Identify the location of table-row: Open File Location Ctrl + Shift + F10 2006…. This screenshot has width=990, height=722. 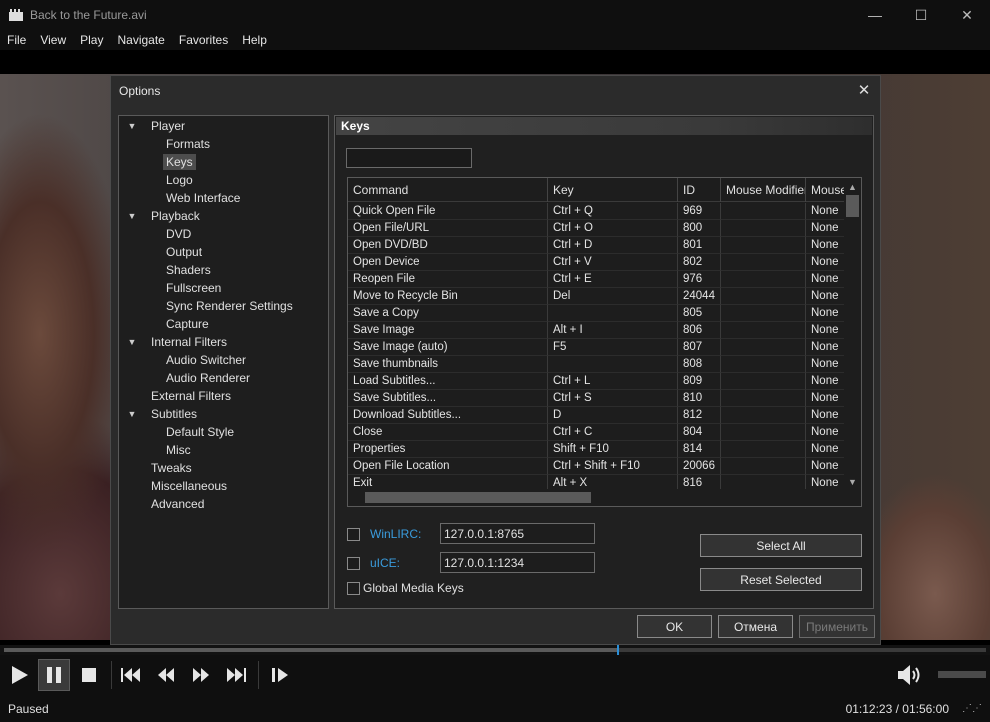
(596, 466).